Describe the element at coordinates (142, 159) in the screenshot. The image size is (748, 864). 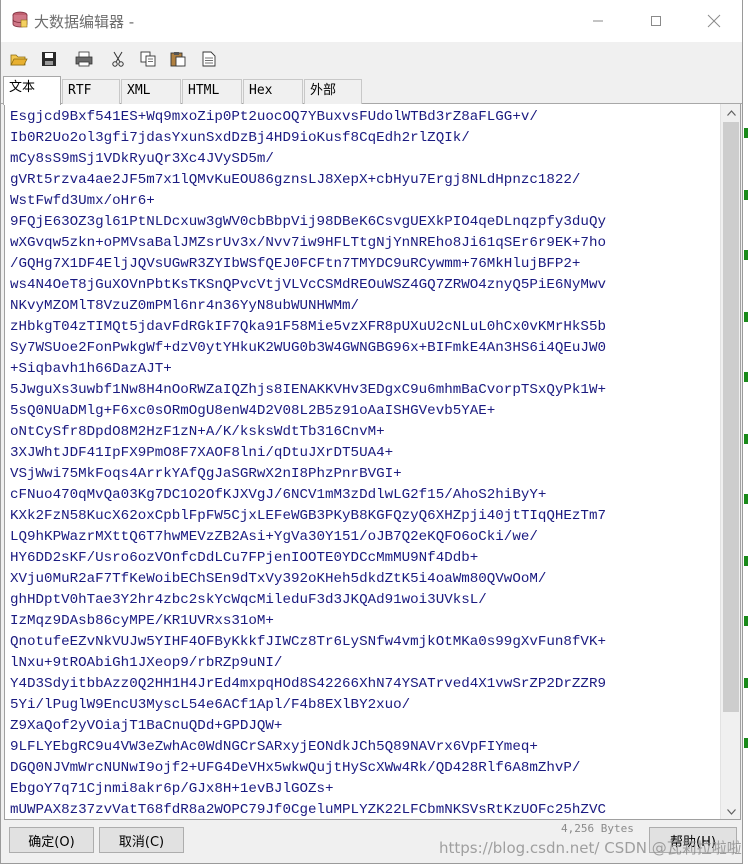
I see `editor-line: mCy8sS9mSj1VDkRyuQr3Xc4JVySD5m/` at that location.